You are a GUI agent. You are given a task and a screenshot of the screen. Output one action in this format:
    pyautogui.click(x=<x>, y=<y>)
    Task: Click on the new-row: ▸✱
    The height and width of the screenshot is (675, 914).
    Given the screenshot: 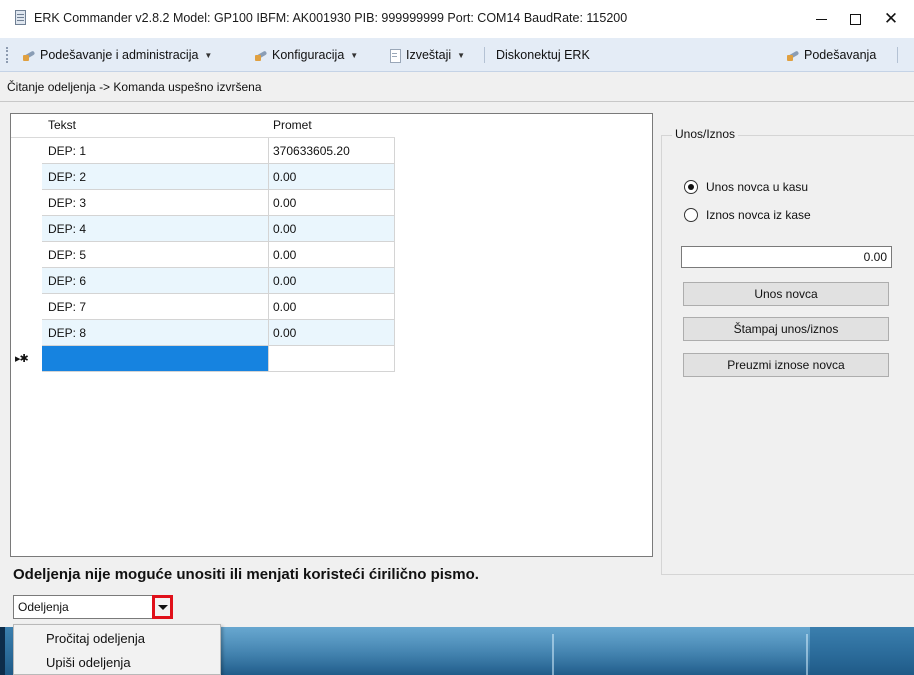 What is the action you would take?
    pyautogui.click(x=203, y=359)
    